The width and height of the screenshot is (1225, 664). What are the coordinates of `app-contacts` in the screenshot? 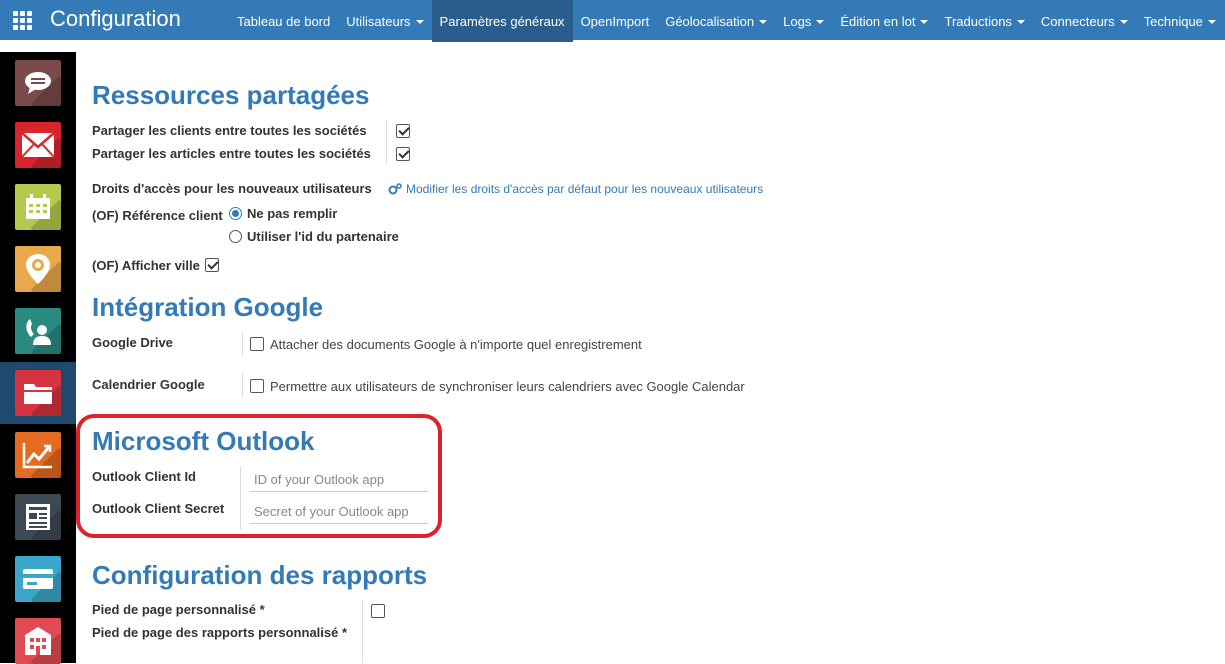 It's located at (38, 331).